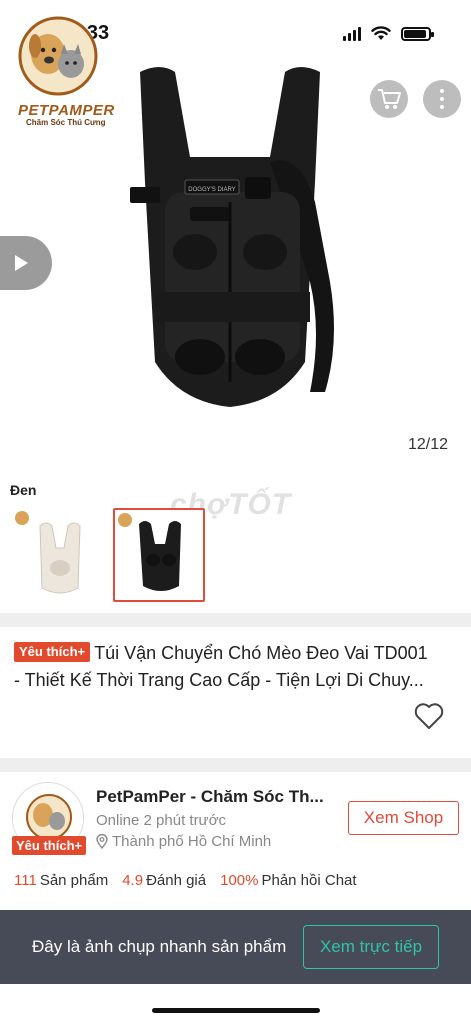  Describe the element at coordinates (66, 122) in the screenshot. I see `logo-tagline: Chăm Sóc Thú Cưng` at that location.